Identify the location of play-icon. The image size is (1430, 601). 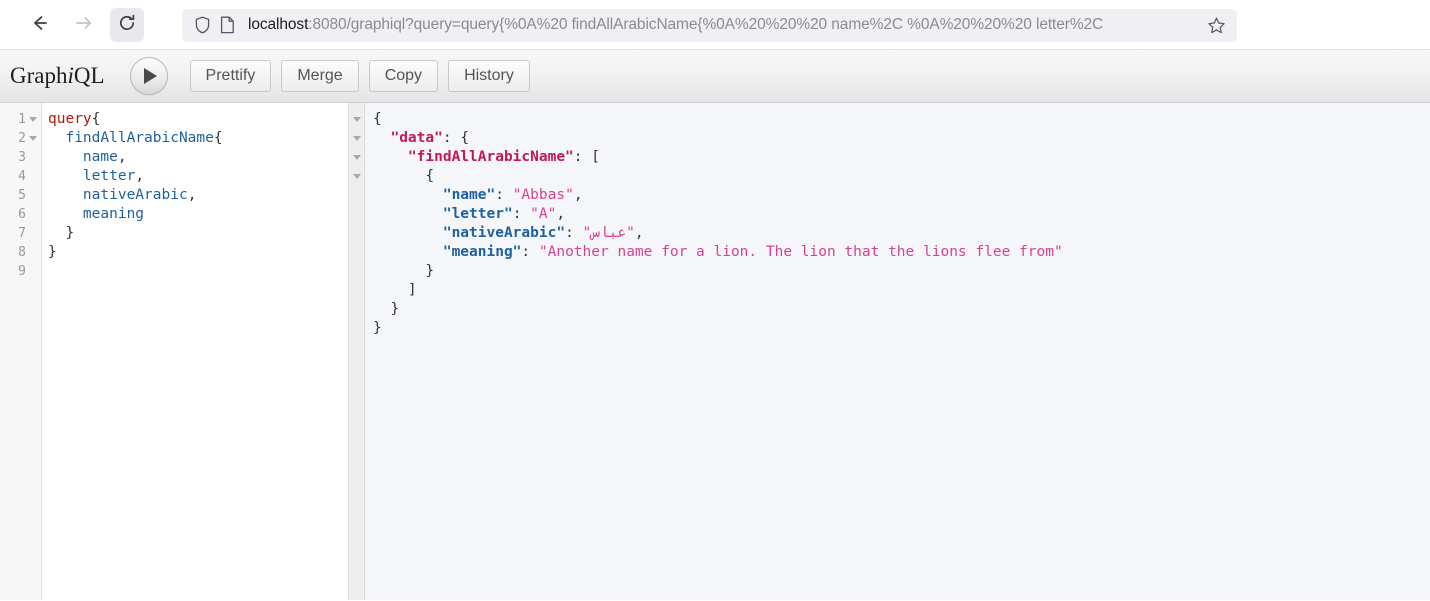
(151, 76).